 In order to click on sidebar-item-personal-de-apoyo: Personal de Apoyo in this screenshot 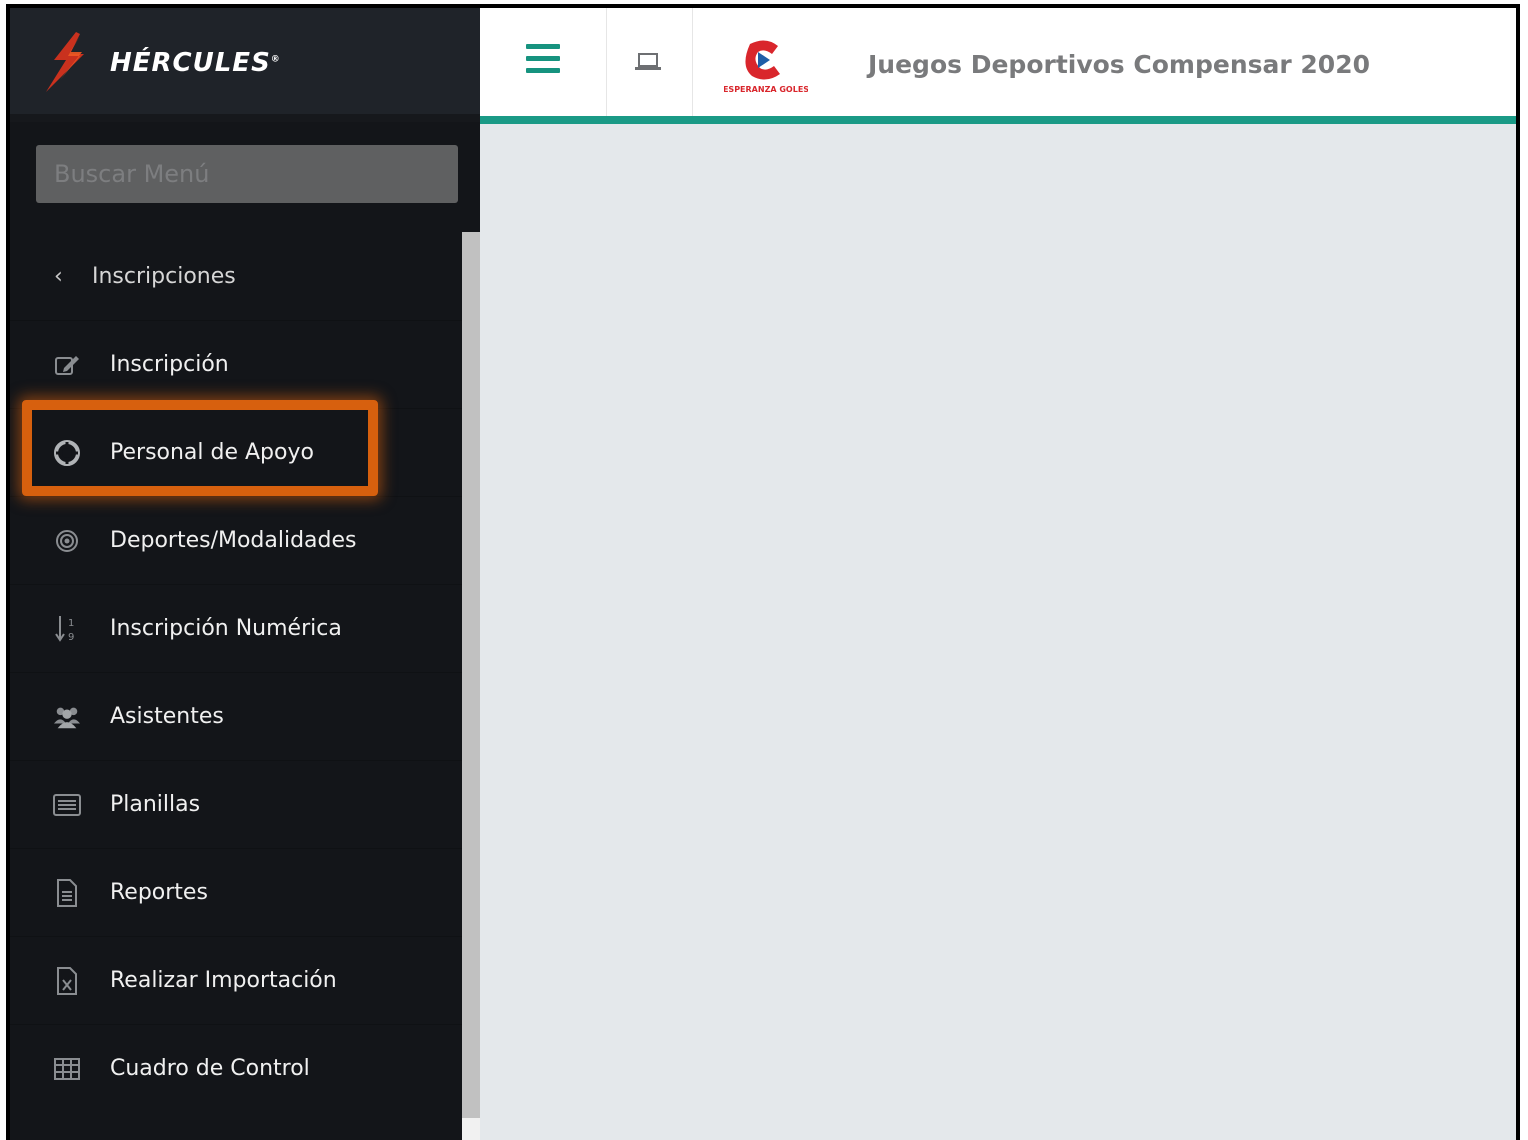, I will do `click(236, 452)`.